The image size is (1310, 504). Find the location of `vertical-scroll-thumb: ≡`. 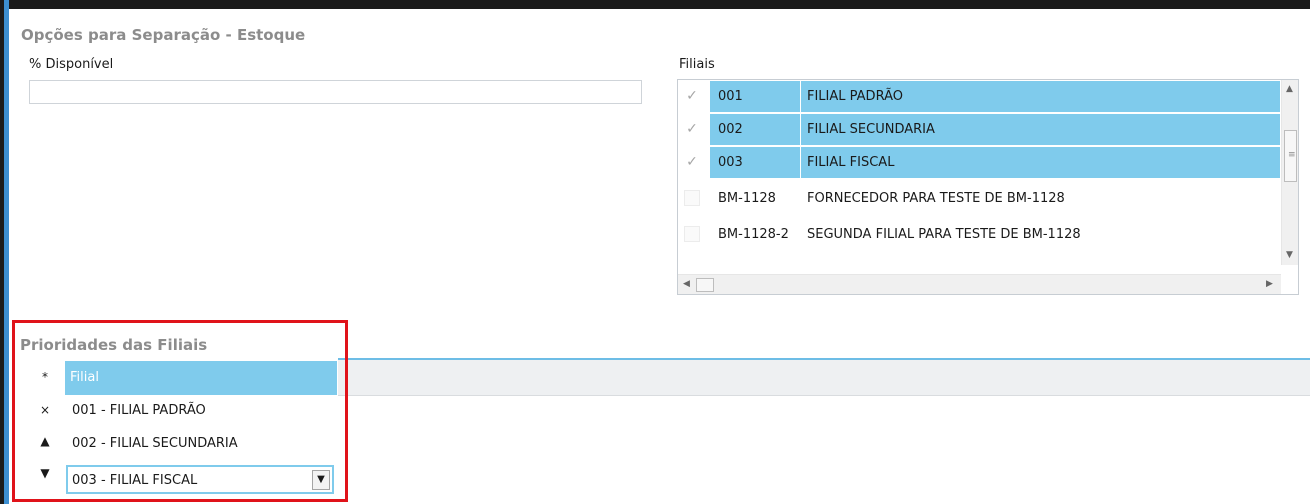

vertical-scroll-thumb: ≡ is located at coordinates (1290, 156).